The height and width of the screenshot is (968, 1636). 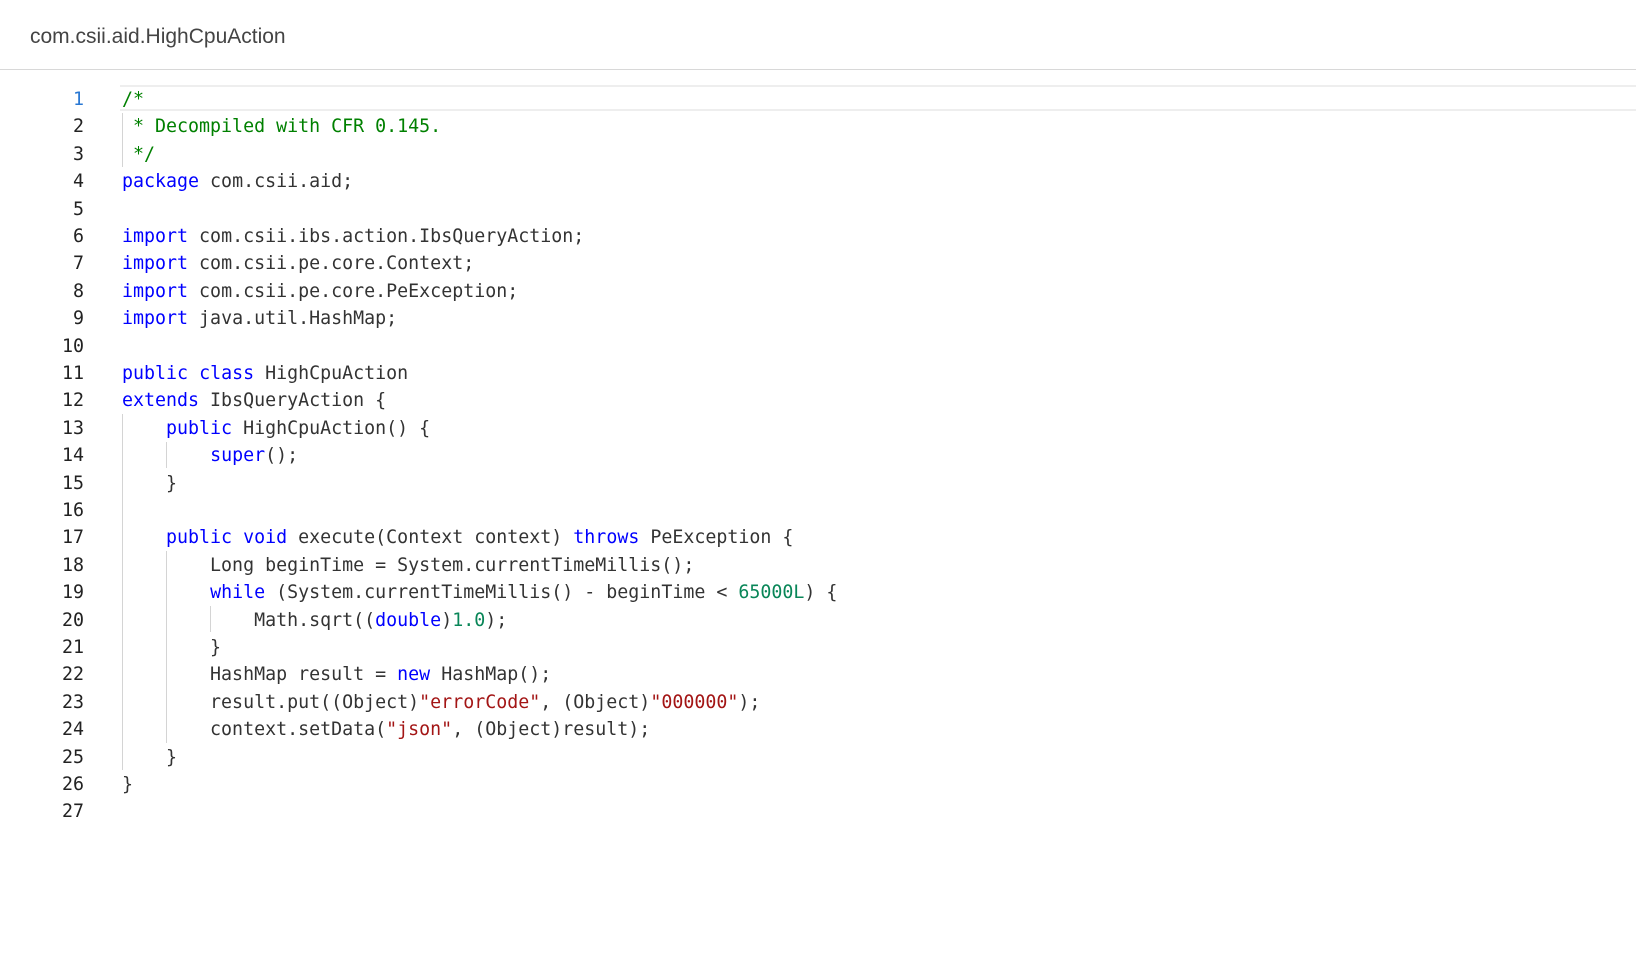 What do you see at coordinates (282, 127) in the screenshot?
I see `code-token: * Decompiled with CFR 0.145.` at bounding box center [282, 127].